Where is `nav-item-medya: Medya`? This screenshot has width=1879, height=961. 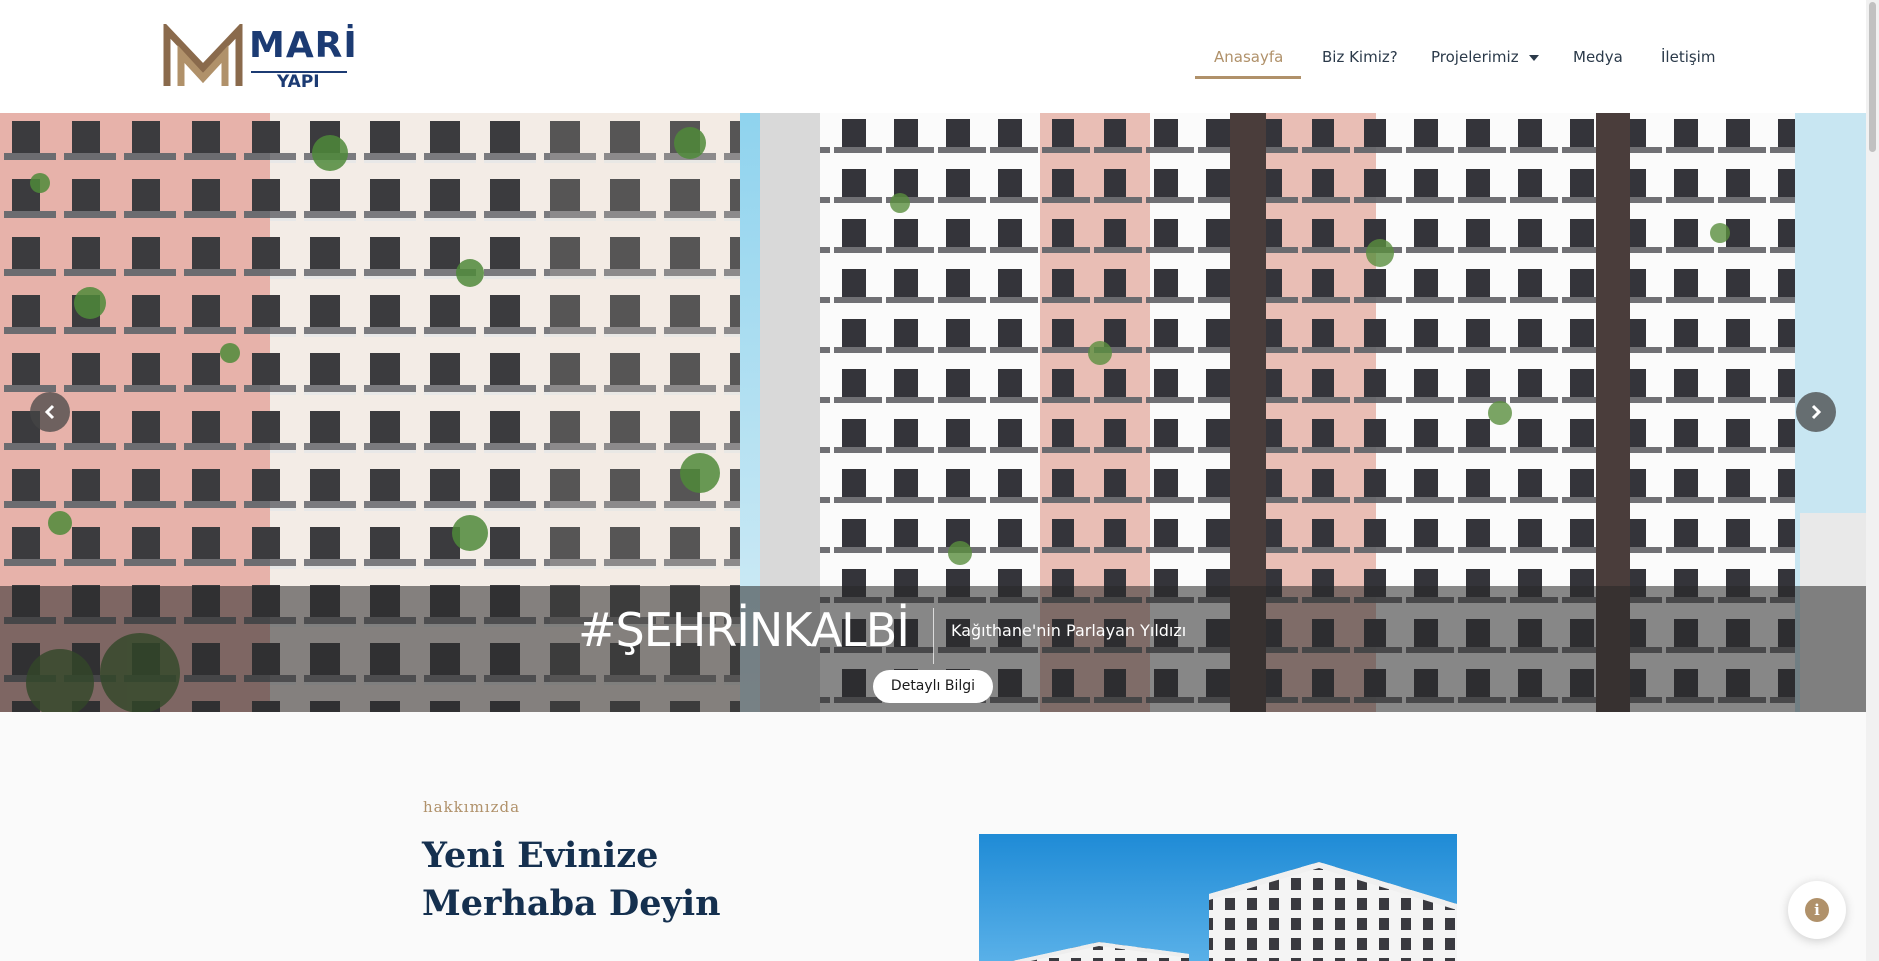
nav-item-medya: Medya is located at coordinates (1598, 57).